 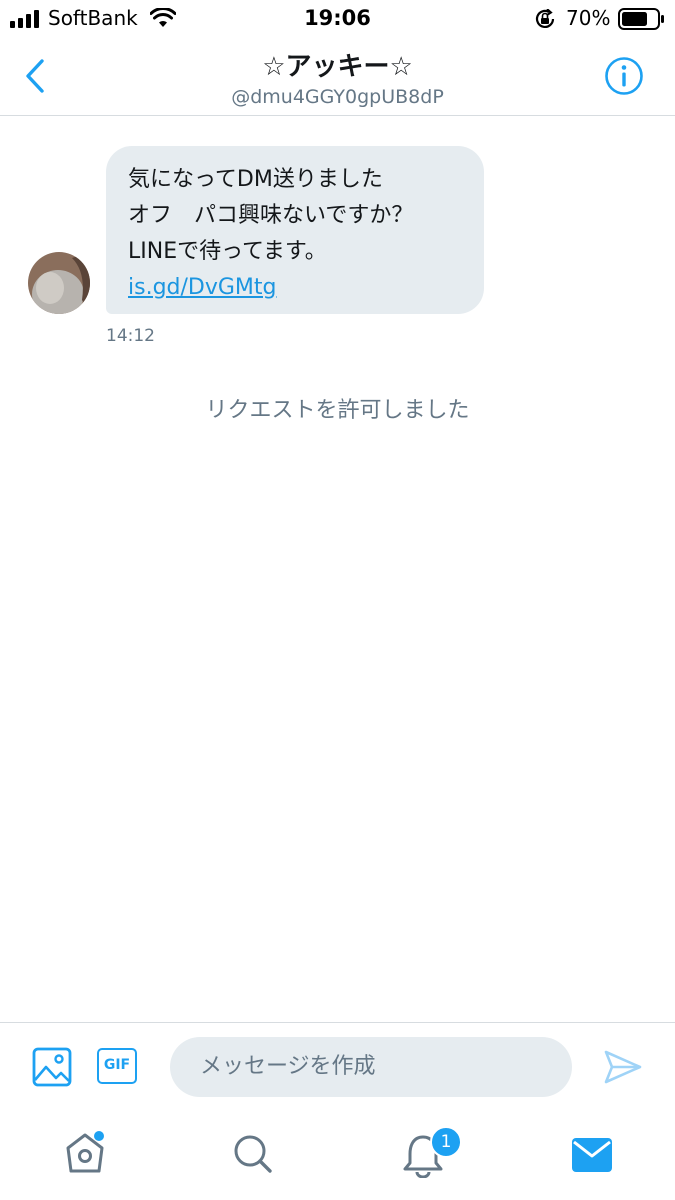 I want to click on message-composer: GIF メッセージを作成, so click(x=337, y=1067).